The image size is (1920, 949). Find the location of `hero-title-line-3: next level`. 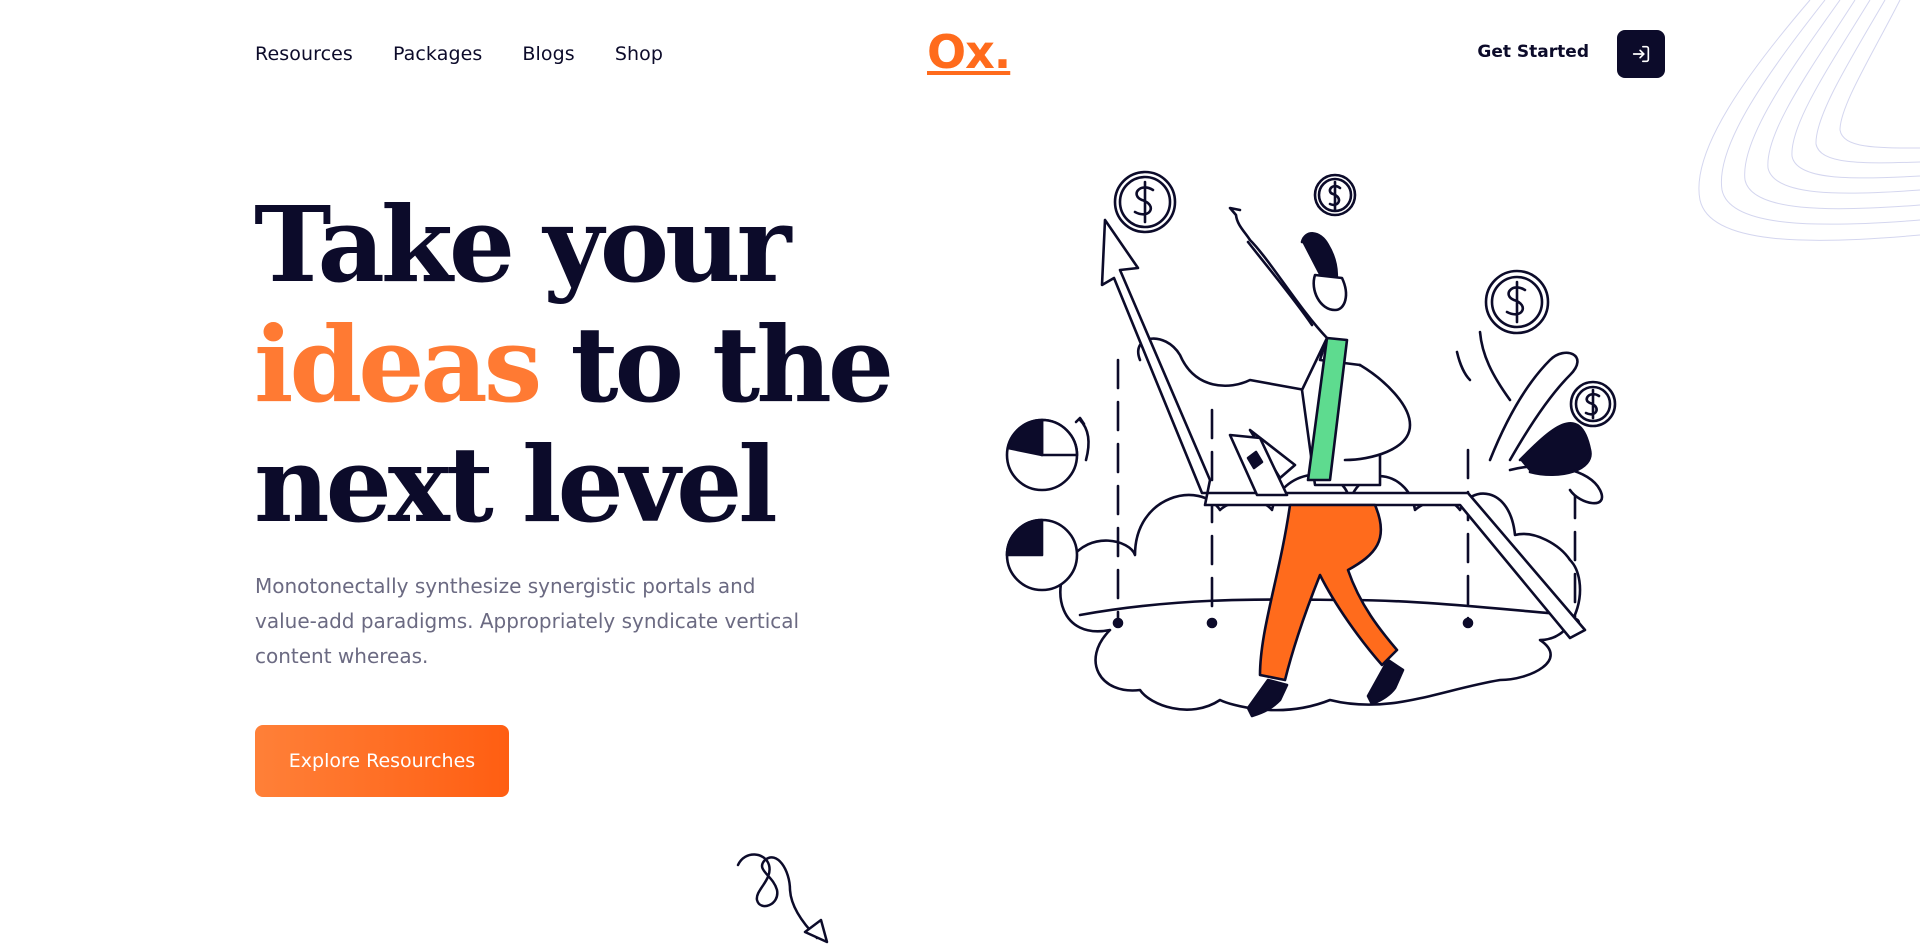

hero-title-line-3: next level is located at coordinates (516, 484).